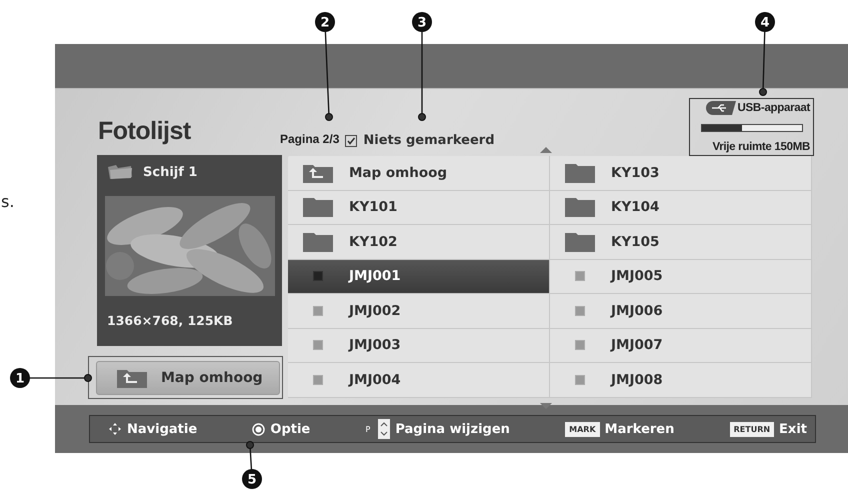 This screenshot has height=490, width=848. Describe the element at coordinates (115, 429) in the screenshot. I see `navigation-icon` at that location.